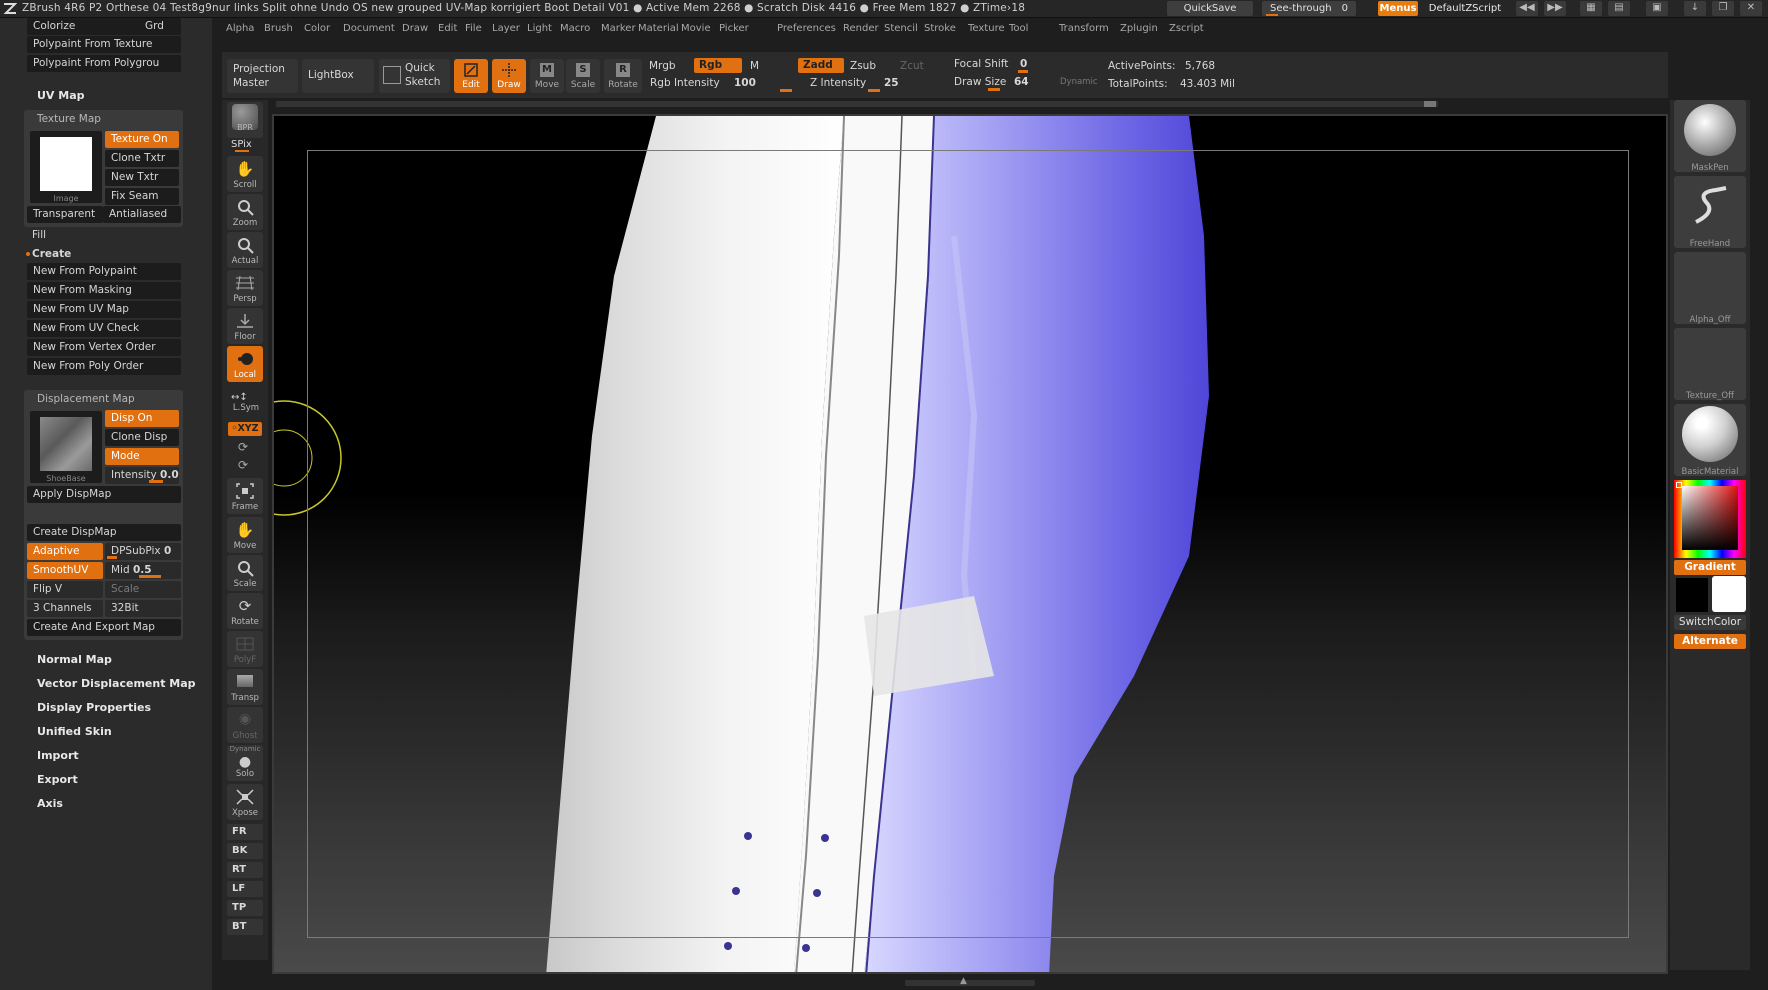 Image resolution: width=1768 pixels, height=990 pixels. I want to click on new-txtr-button: New Txtr, so click(142, 177).